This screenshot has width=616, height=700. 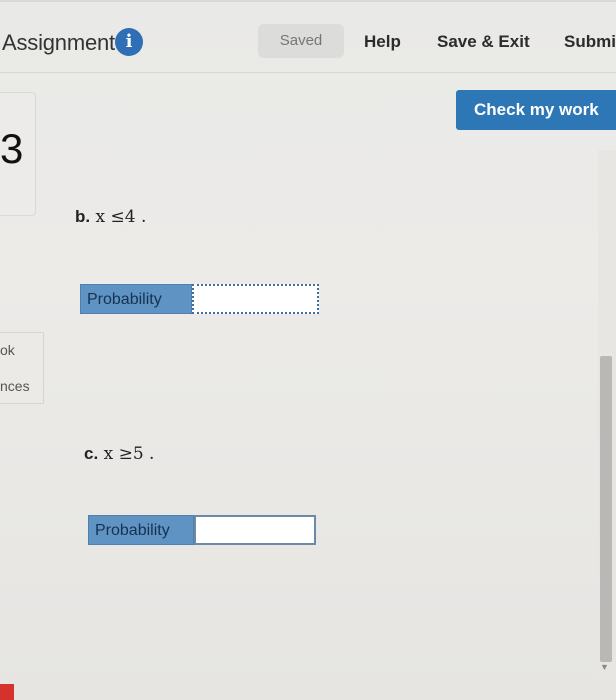 What do you see at coordinates (129, 42) in the screenshot?
I see `info-icon: i` at bounding box center [129, 42].